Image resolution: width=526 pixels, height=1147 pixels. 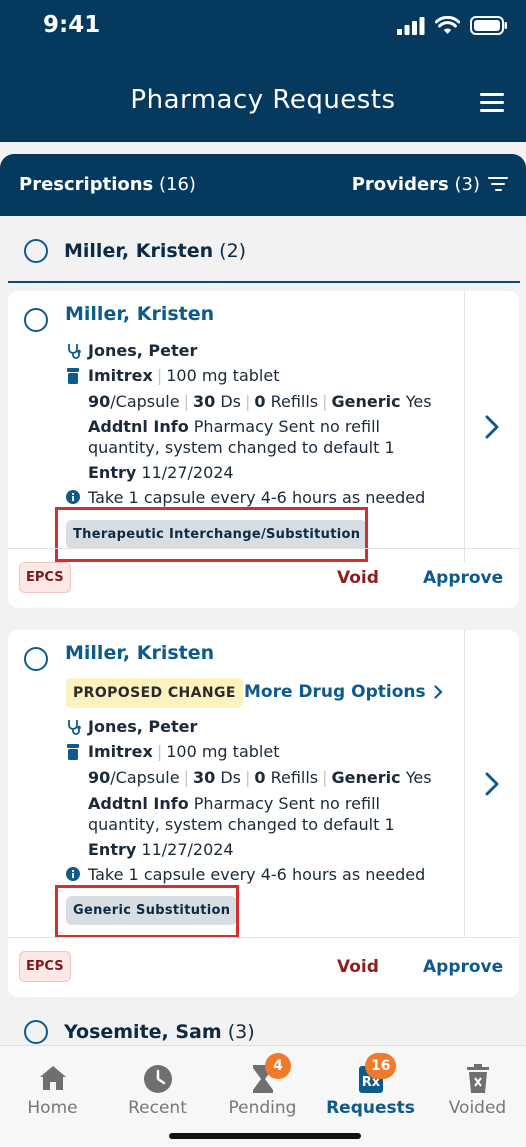 I want to click on hourglass-icon, so click(x=262, y=1080).